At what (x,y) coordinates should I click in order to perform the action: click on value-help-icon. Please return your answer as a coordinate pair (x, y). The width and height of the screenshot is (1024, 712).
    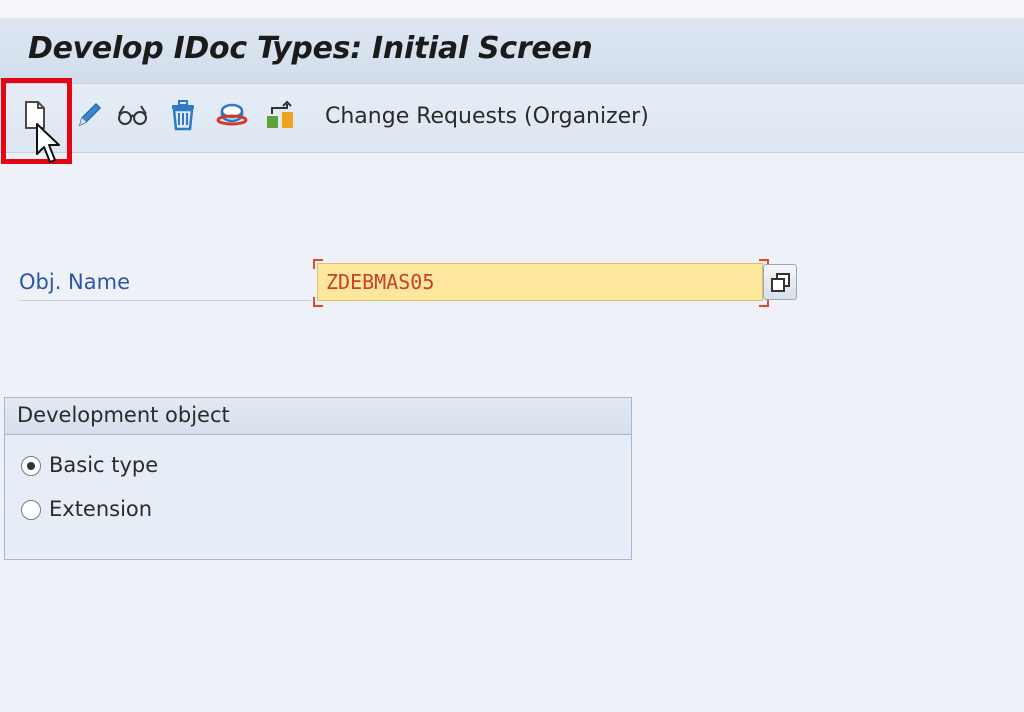
    Looking at the image, I should click on (780, 282).